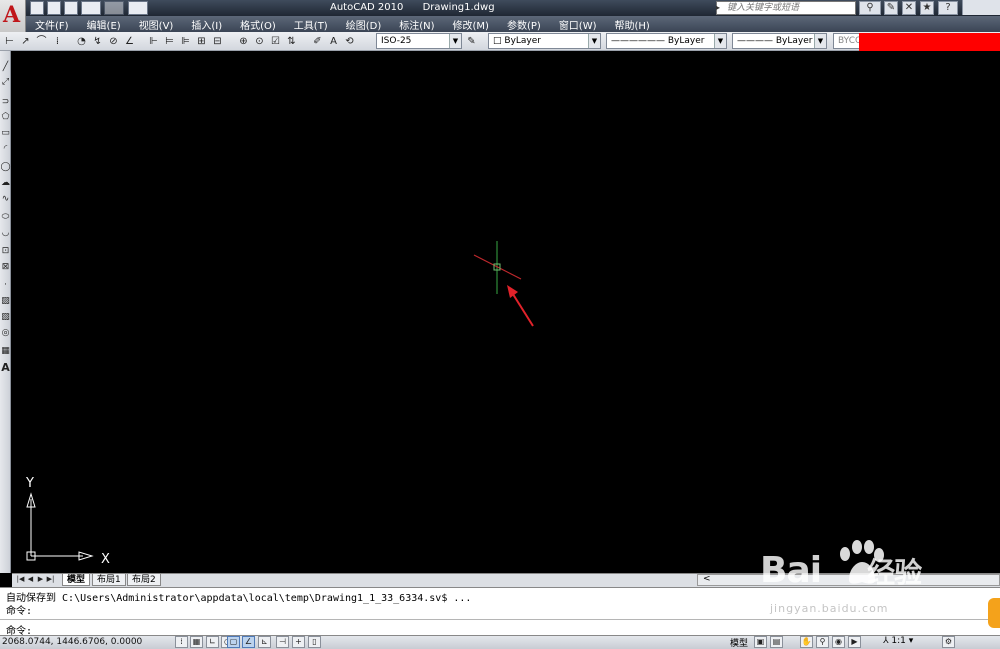 The height and width of the screenshot is (649, 1000). What do you see at coordinates (720, 8) in the screenshot?
I see `search-expand-icon: ▸` at bounding box center [720, 8].